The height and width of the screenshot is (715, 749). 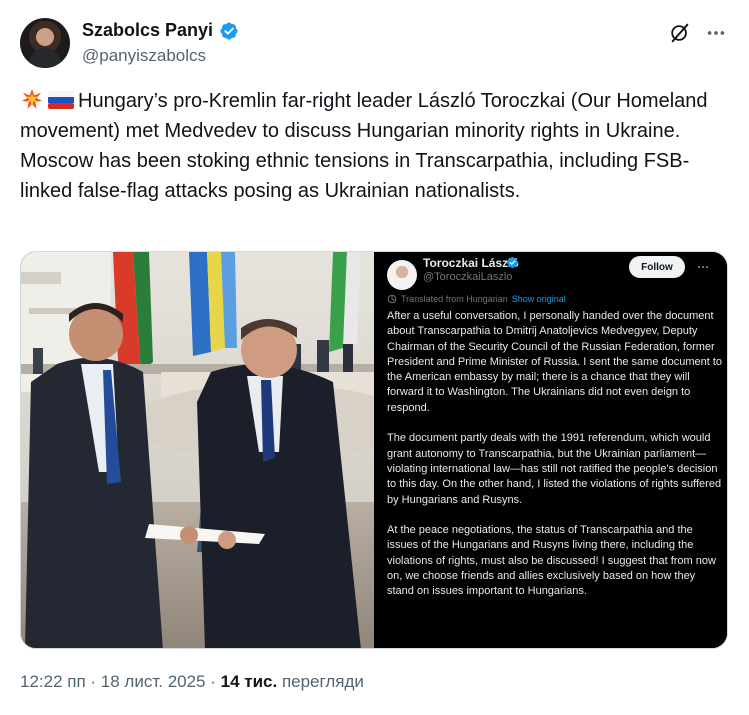 I want to click on embedded-translation-note: Translated from Hungarian Show original, so click(x=476, y=299).